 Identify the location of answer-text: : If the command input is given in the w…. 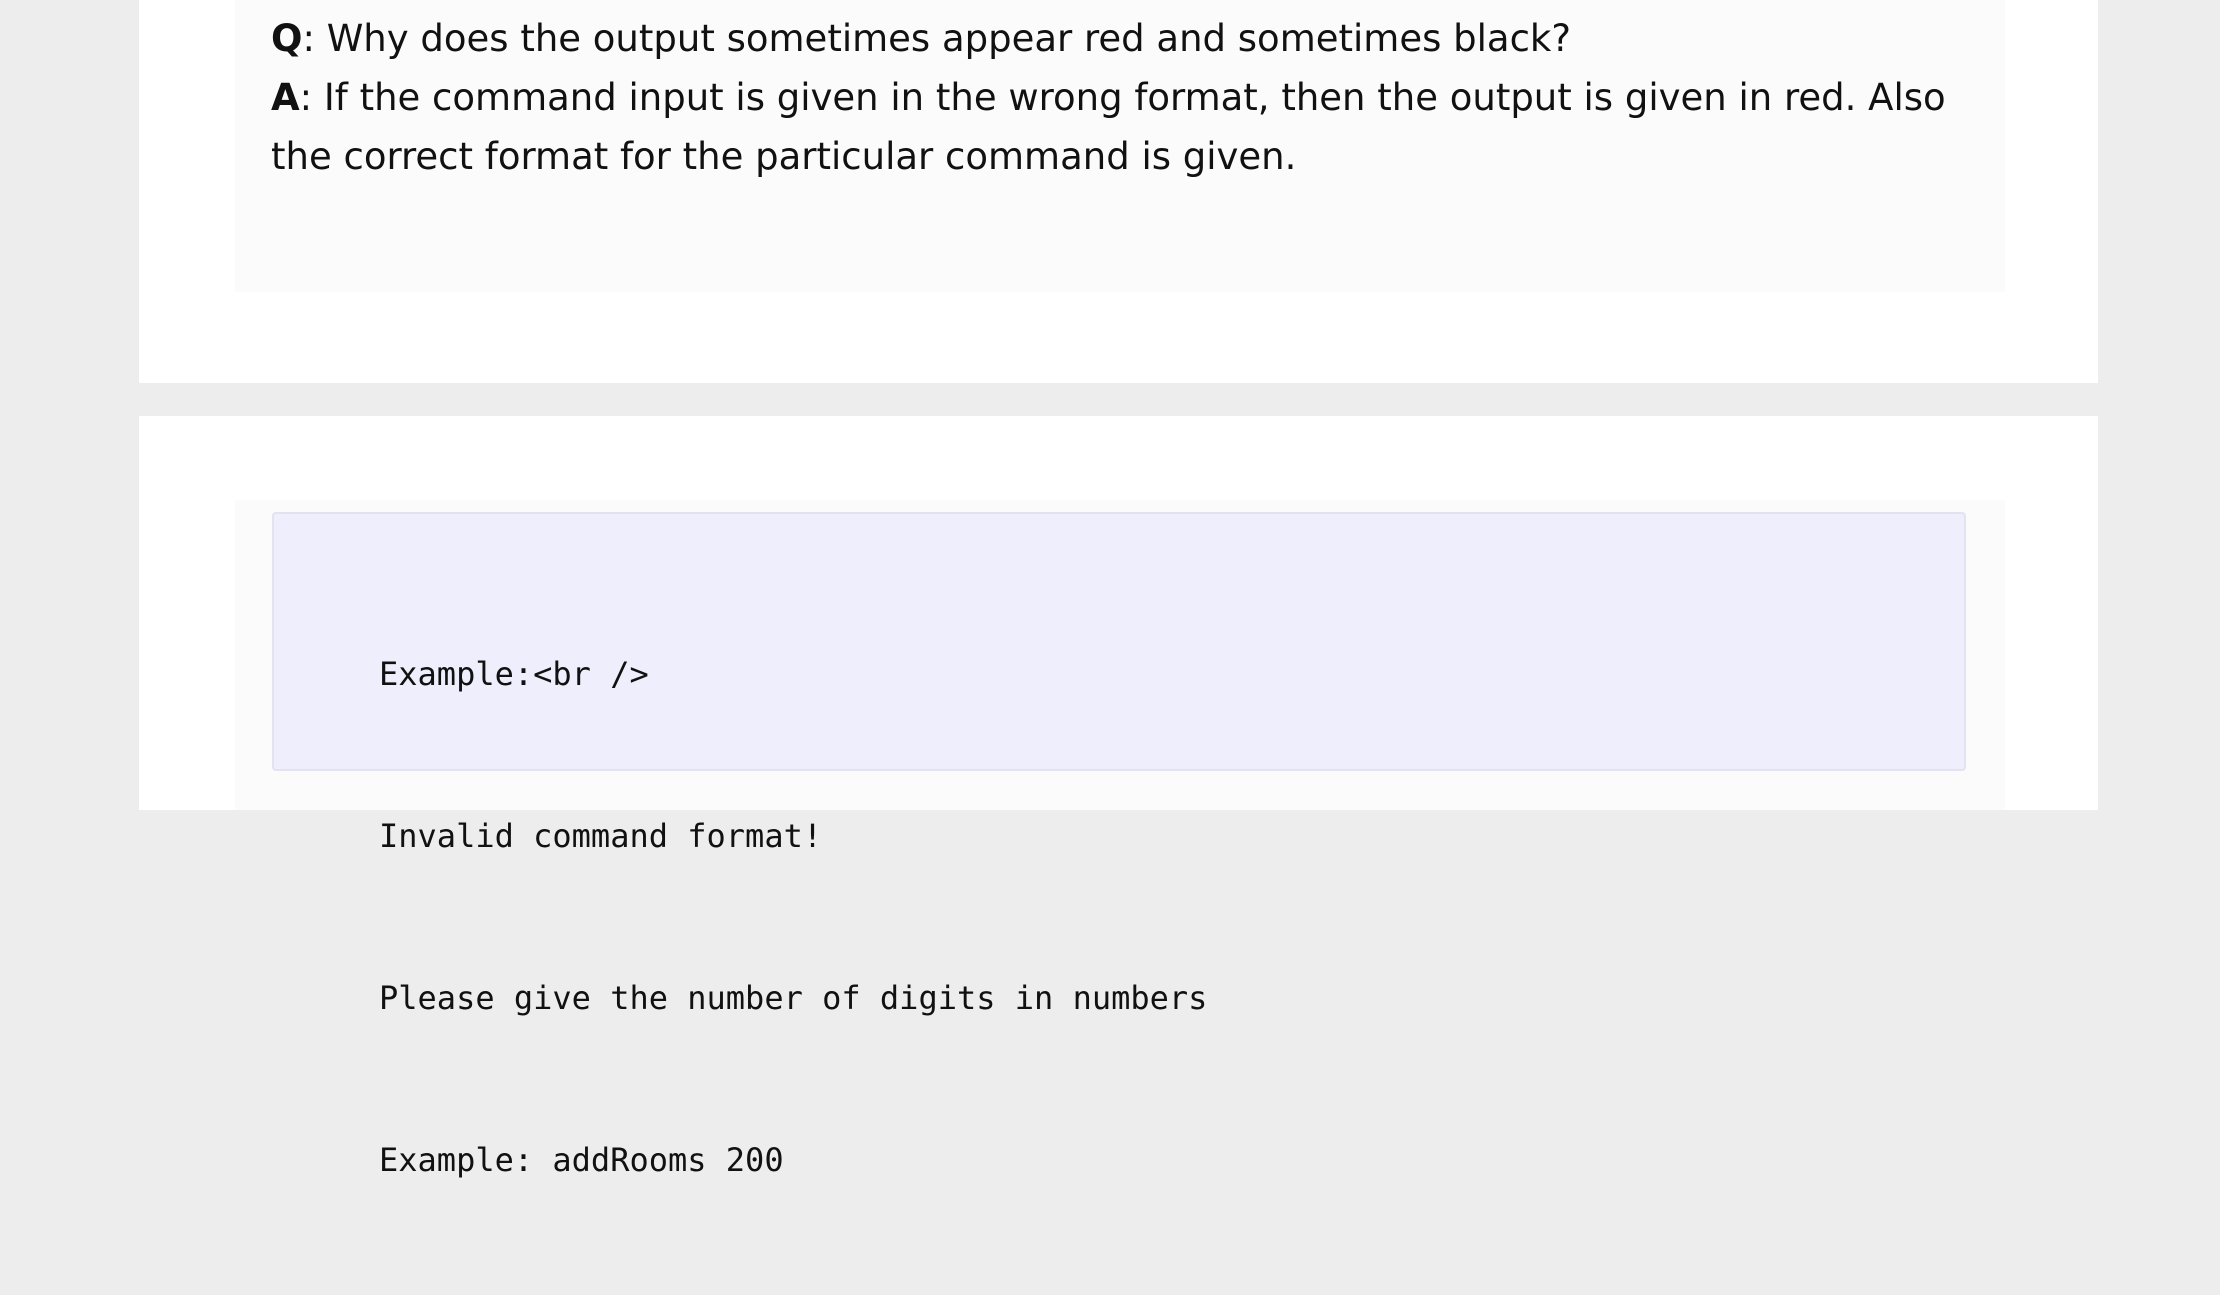
(1108, 127).